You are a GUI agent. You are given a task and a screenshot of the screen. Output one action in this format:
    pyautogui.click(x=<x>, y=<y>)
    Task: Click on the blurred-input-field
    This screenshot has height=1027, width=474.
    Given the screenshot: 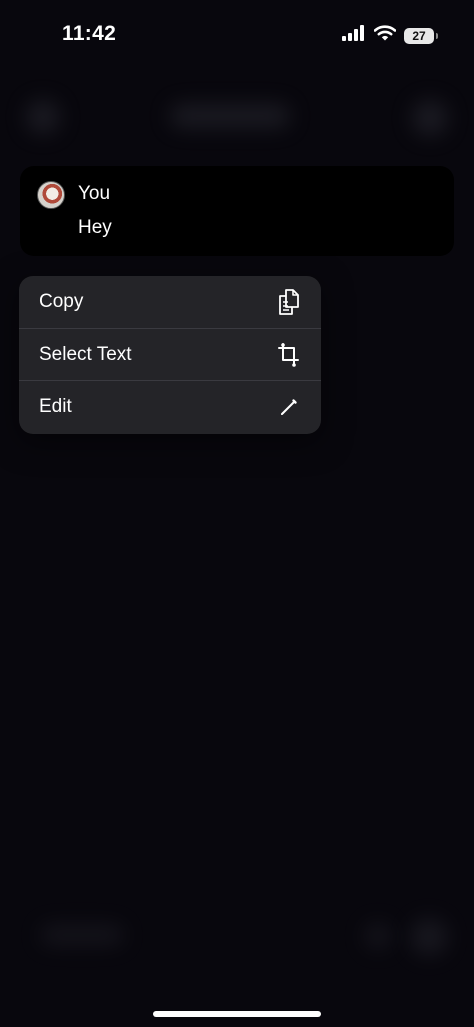 What is the action you would take?
    pyautogui.click(x=82, y=935)
    